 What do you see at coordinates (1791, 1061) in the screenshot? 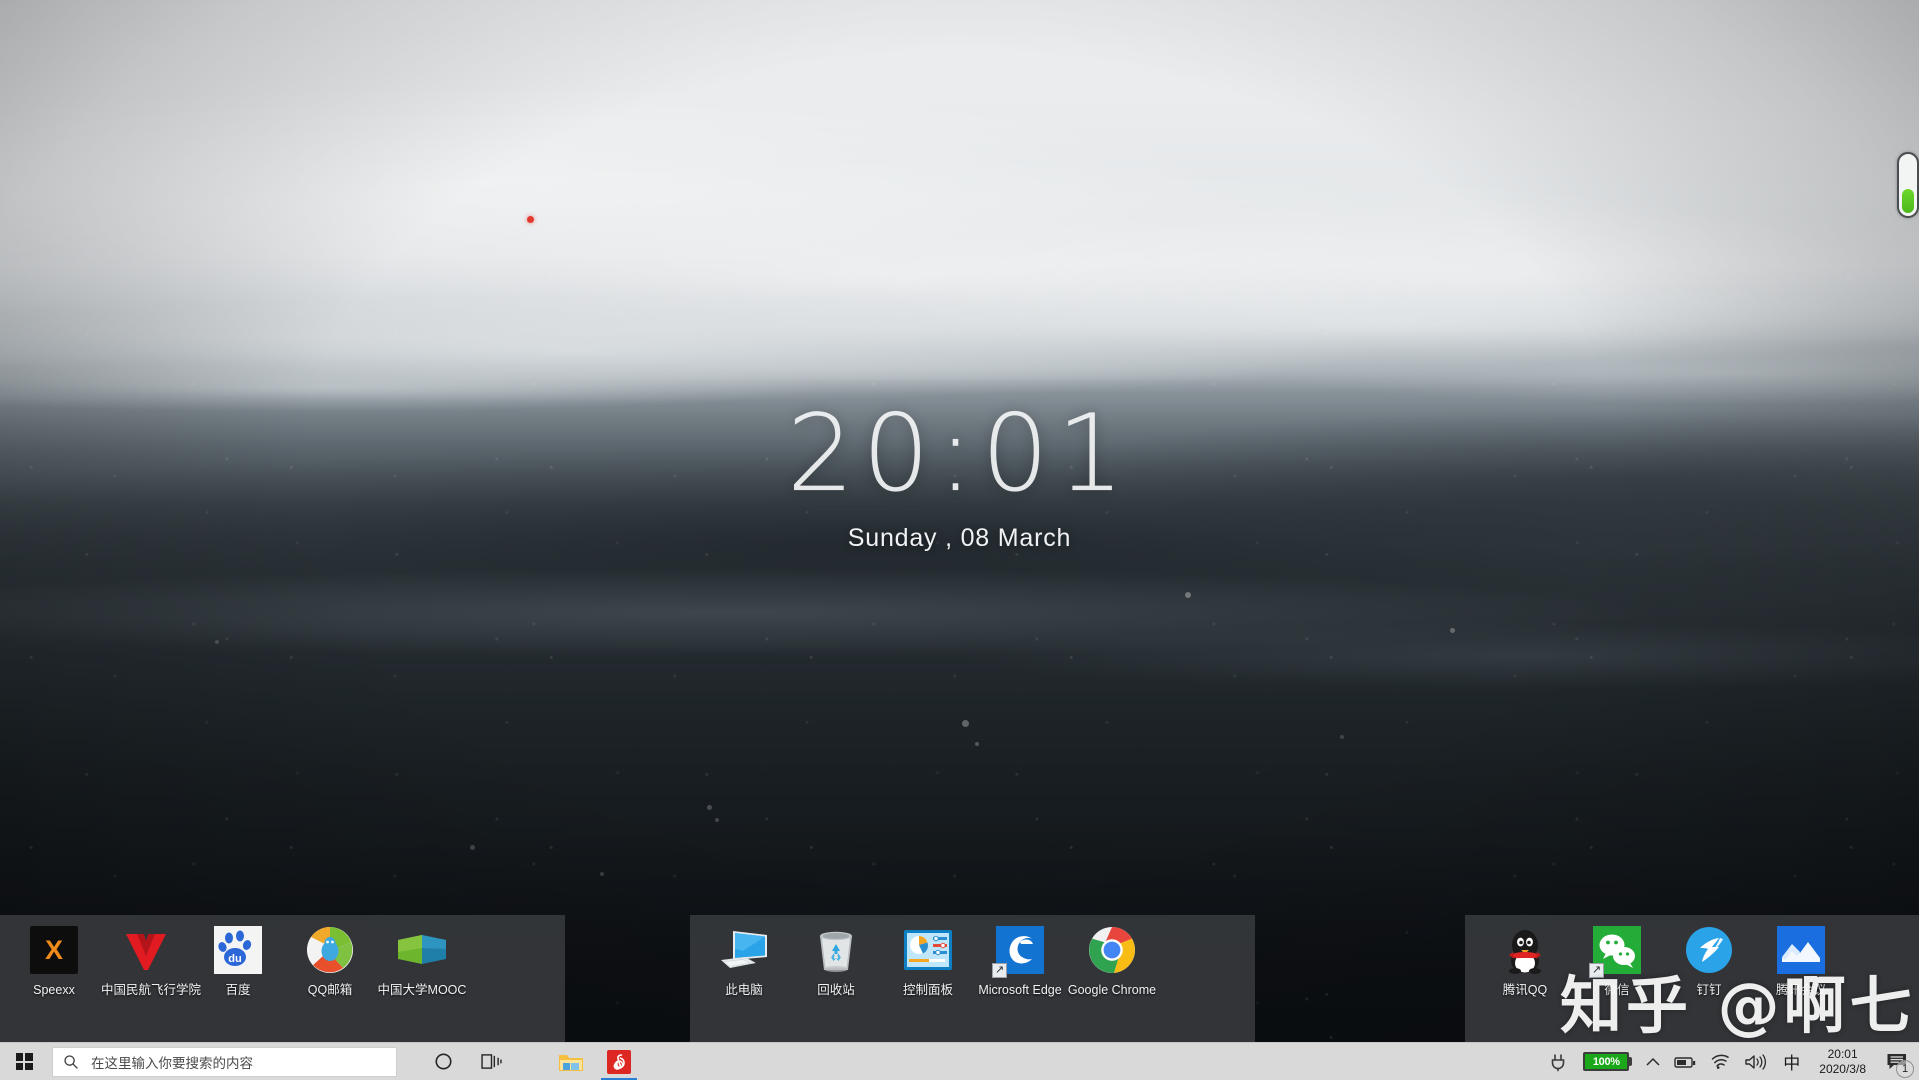
I see `ime-indicator: 中` at bounding box center [1791, 1061].